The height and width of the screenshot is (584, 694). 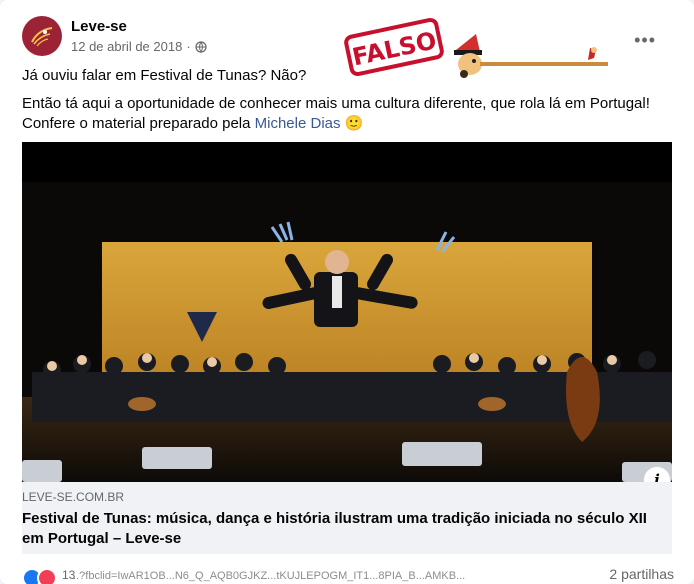 I want to click on more-options-button: •••, so click(x=645, y=40).